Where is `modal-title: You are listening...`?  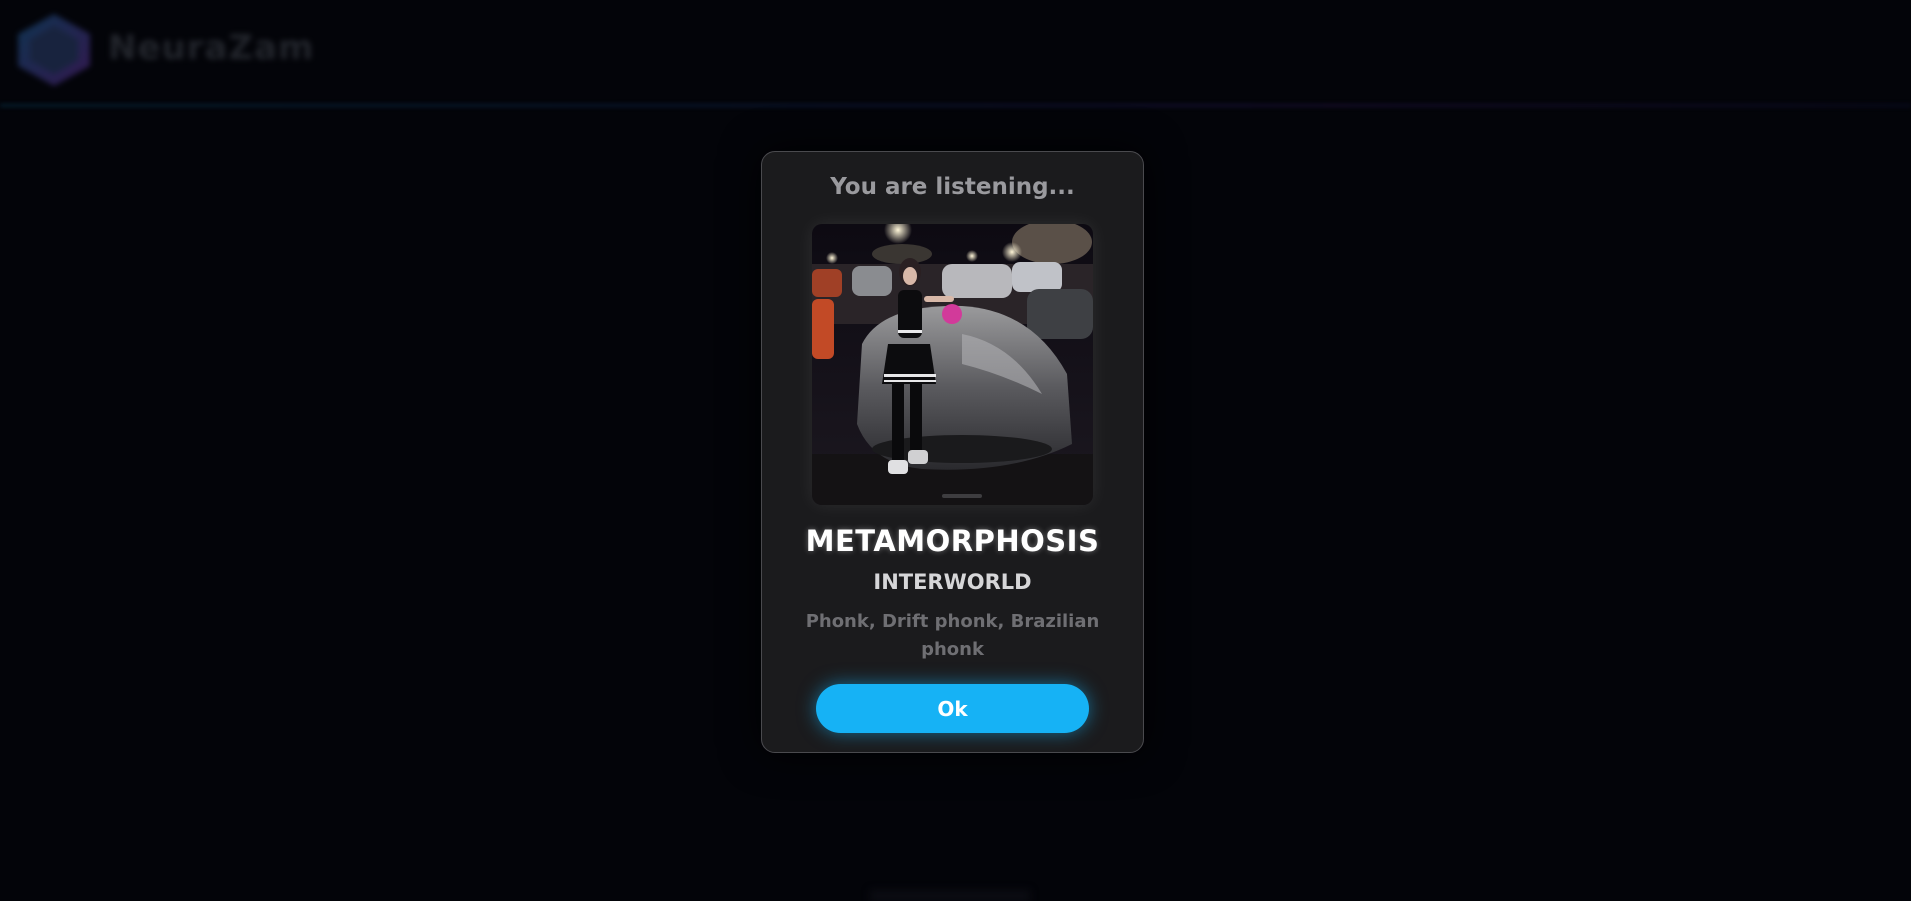 modal-title: You are listening... is located at coordinates (952, 187).